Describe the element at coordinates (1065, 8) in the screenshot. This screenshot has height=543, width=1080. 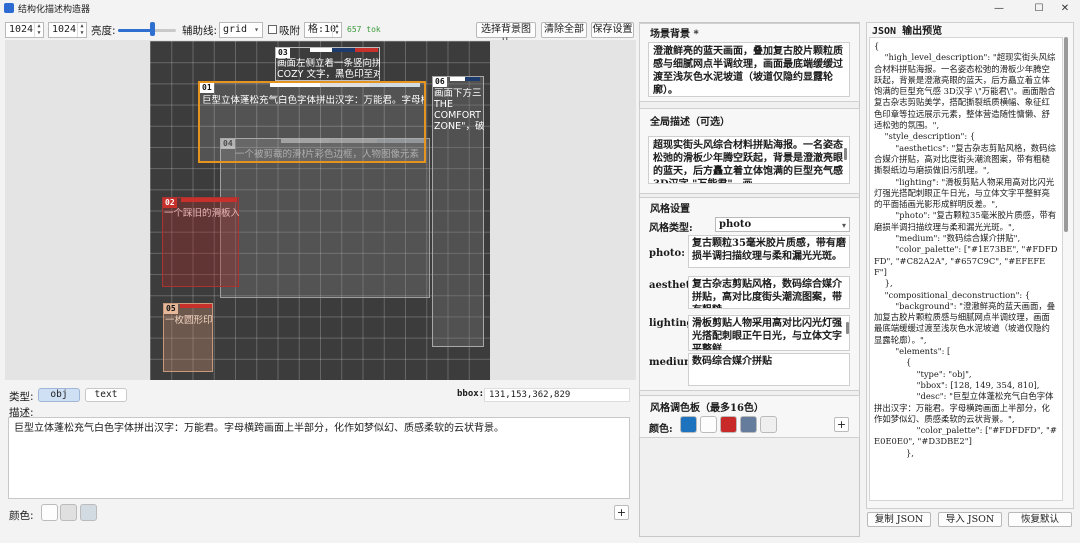
I see `close-button: ✕` at that location.